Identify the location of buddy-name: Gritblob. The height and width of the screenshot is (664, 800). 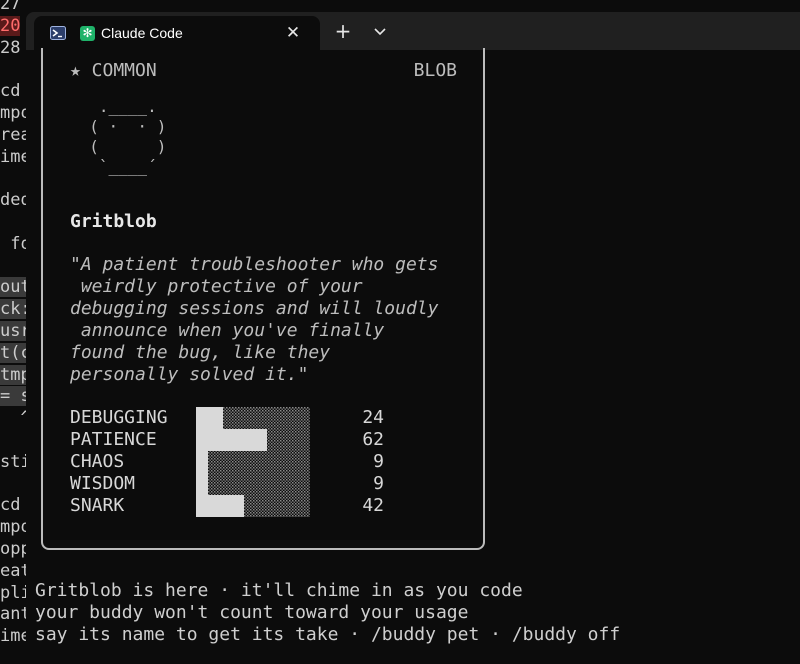
(113, 221).